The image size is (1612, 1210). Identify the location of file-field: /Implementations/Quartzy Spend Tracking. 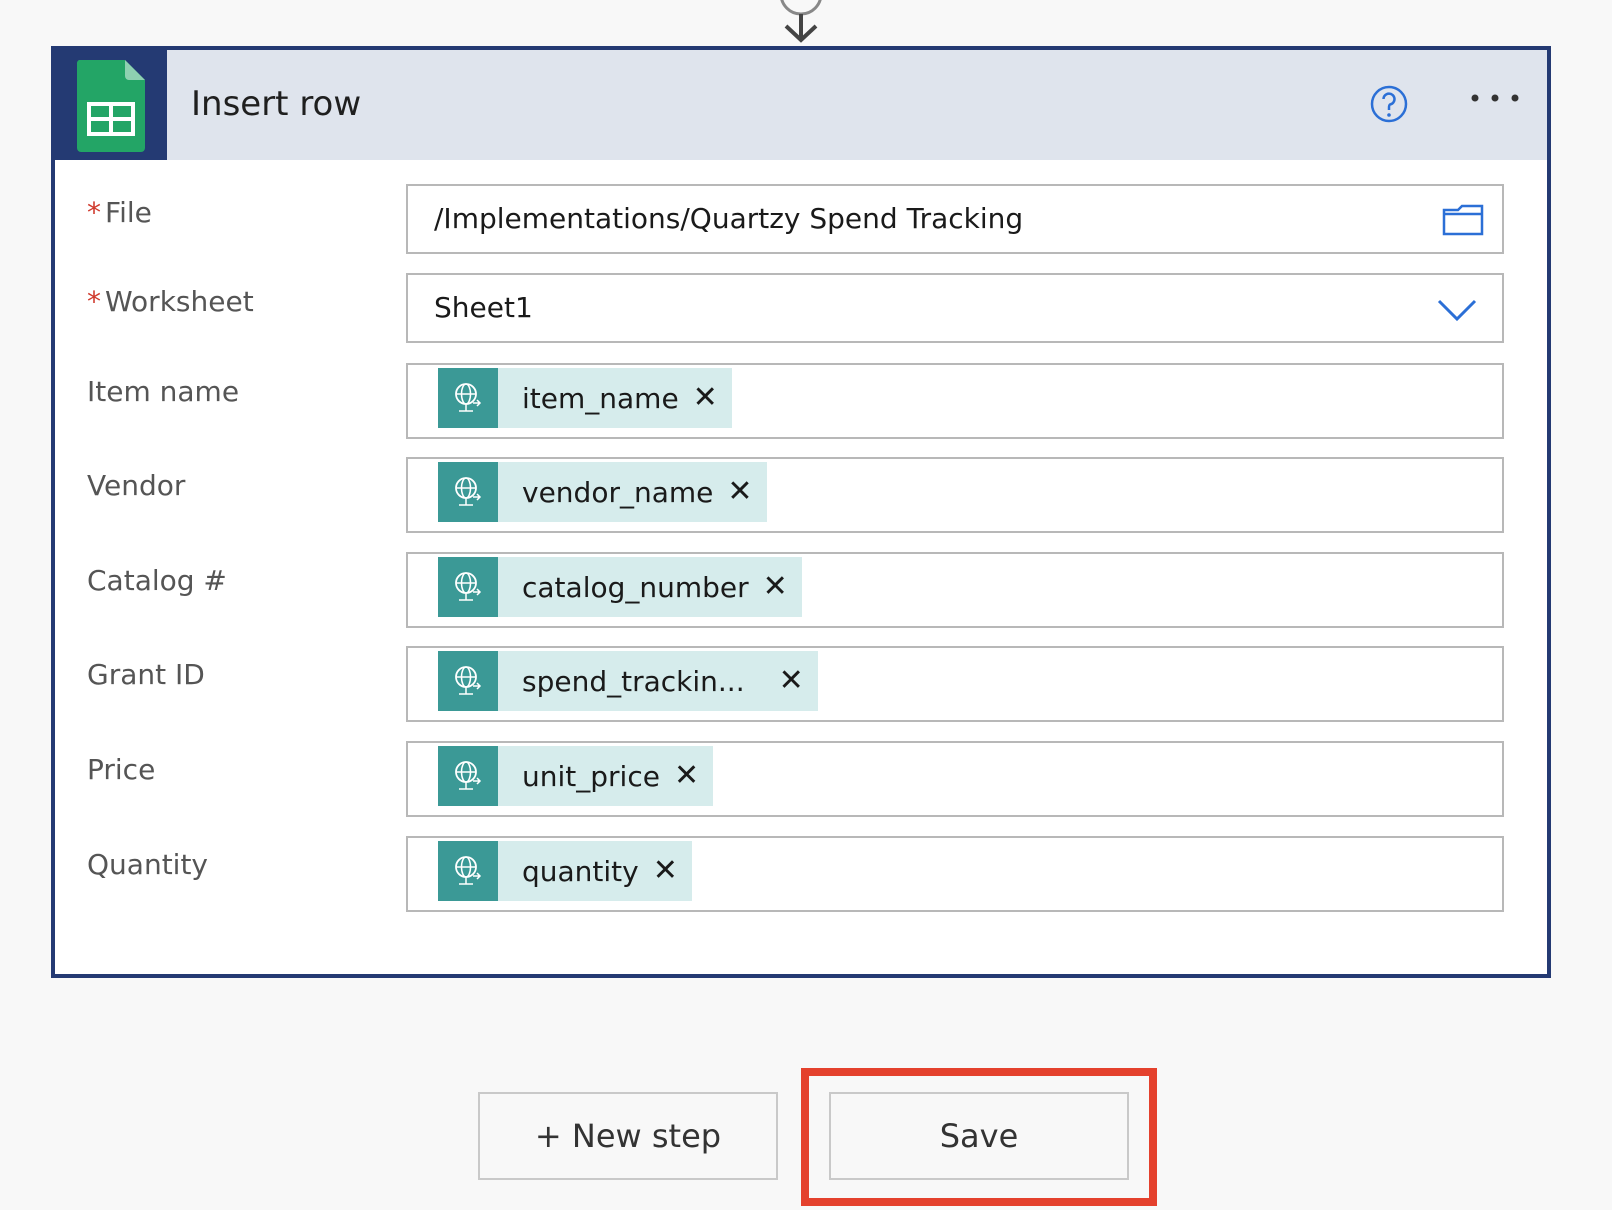
(955, 219).